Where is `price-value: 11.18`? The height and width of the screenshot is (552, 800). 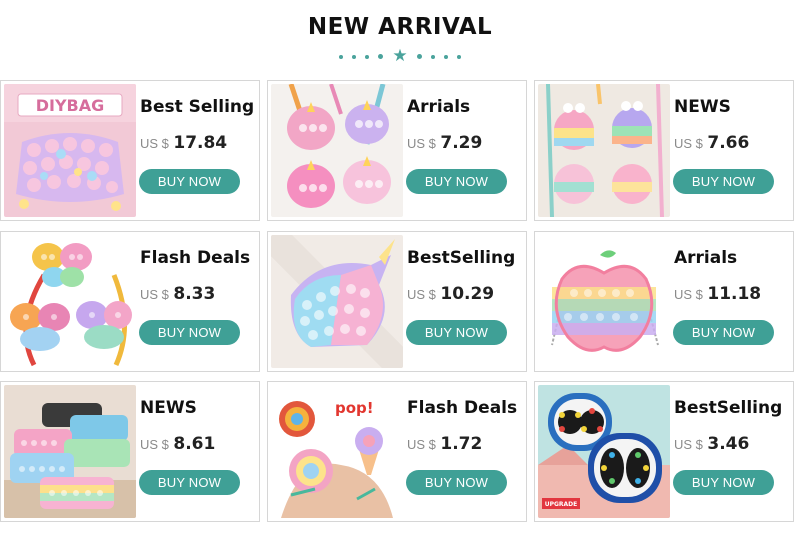 price-value: 11.18 is located at coordinates (734, 294).